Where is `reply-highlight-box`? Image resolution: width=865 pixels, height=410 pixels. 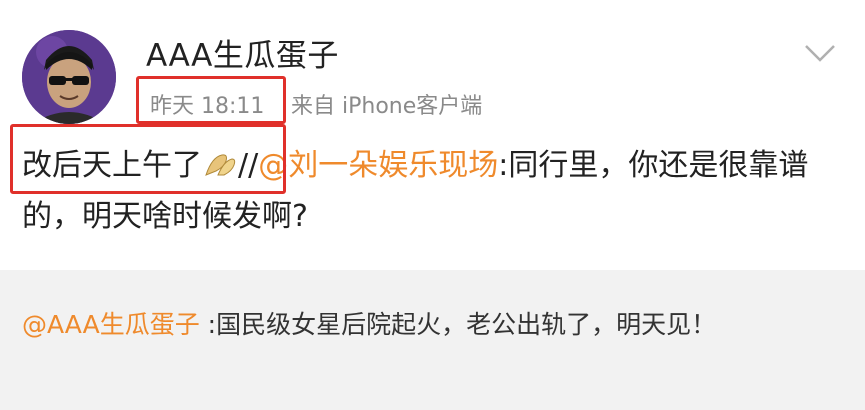
reply-highlight-box is located at coordinates (148, 159).